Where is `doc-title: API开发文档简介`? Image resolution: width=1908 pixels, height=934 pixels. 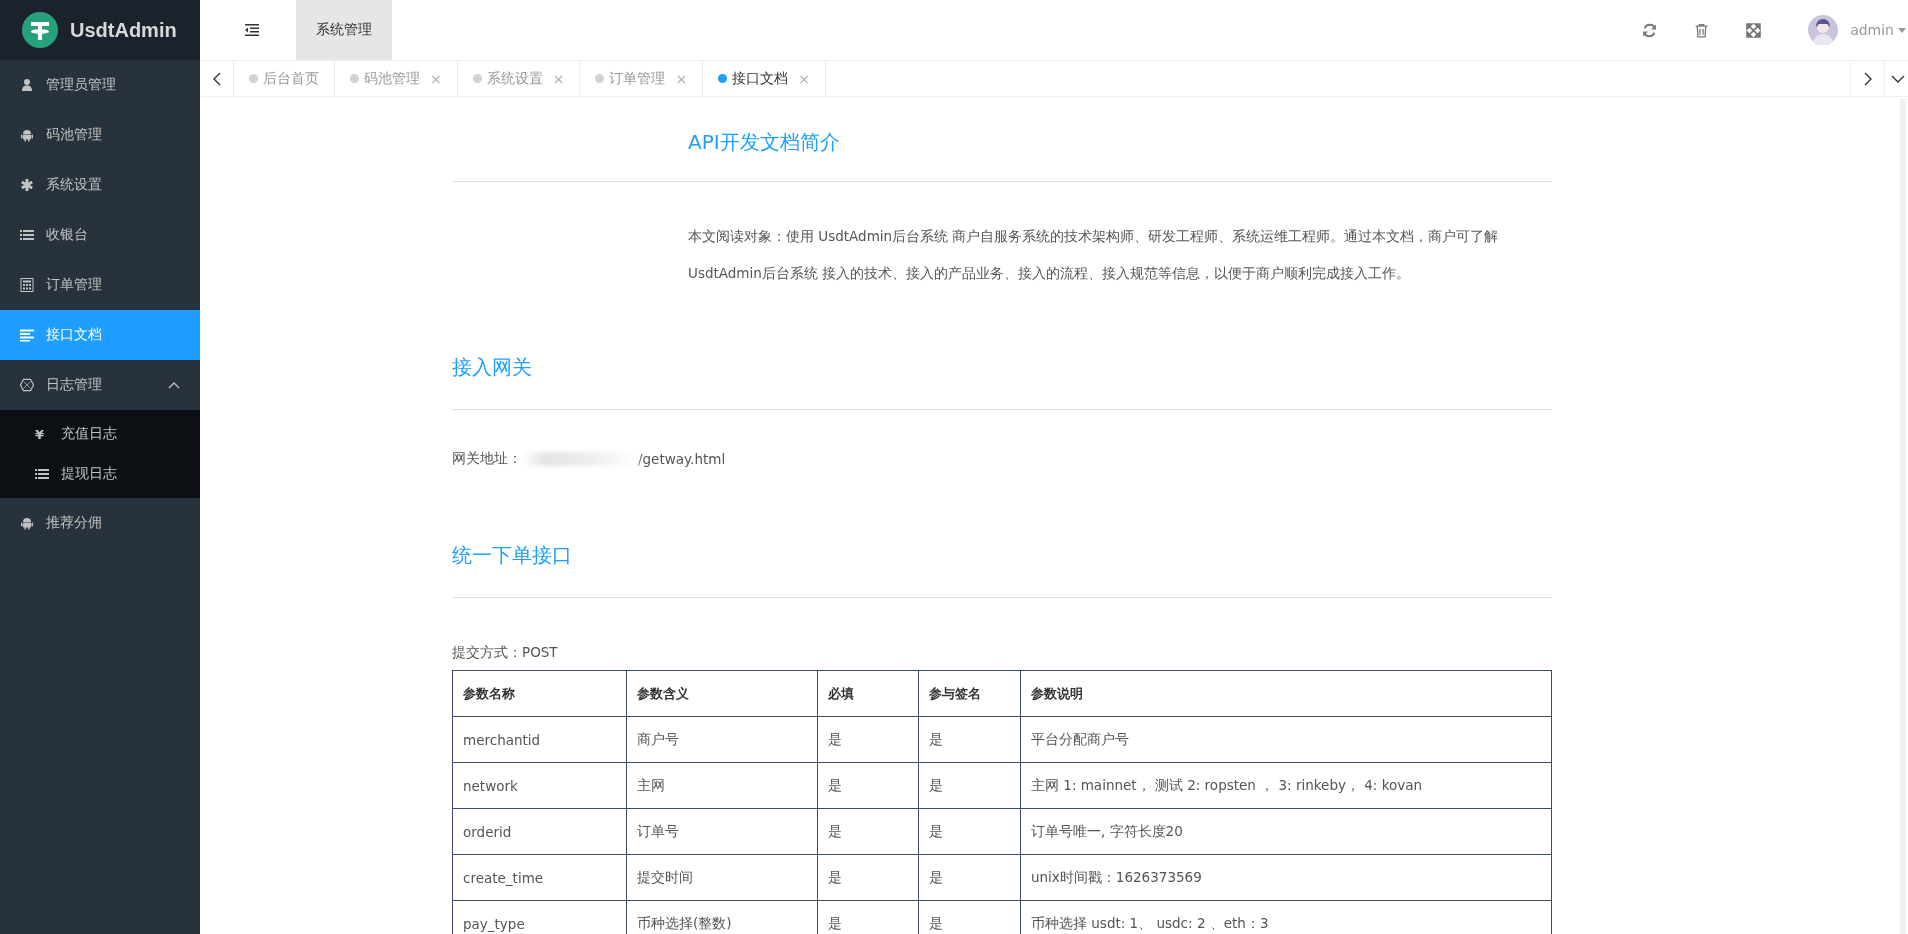
doc-title: API开发文档简介 is located at coordinates (764, 142).